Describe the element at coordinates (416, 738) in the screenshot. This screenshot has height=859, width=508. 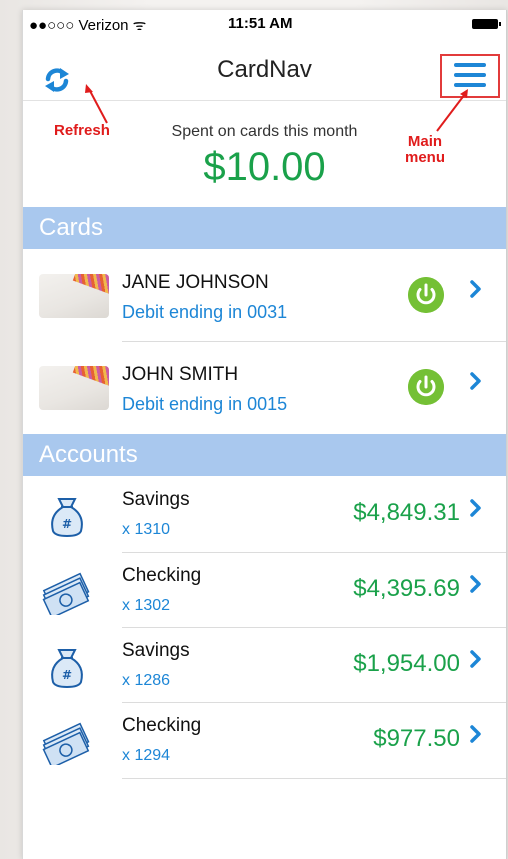
I see `account-balance: $977.50` at that location.